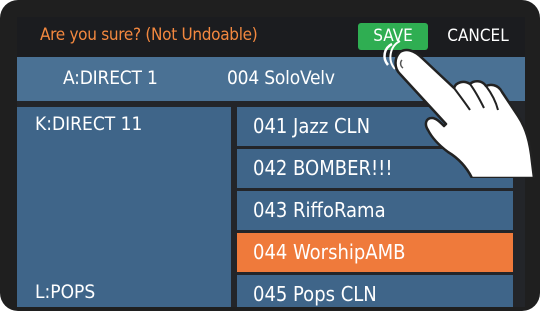 Image resolution: width=540 pixels, height=311 pixels. I want to click on pointing-hand-icon, so click(459, 109).